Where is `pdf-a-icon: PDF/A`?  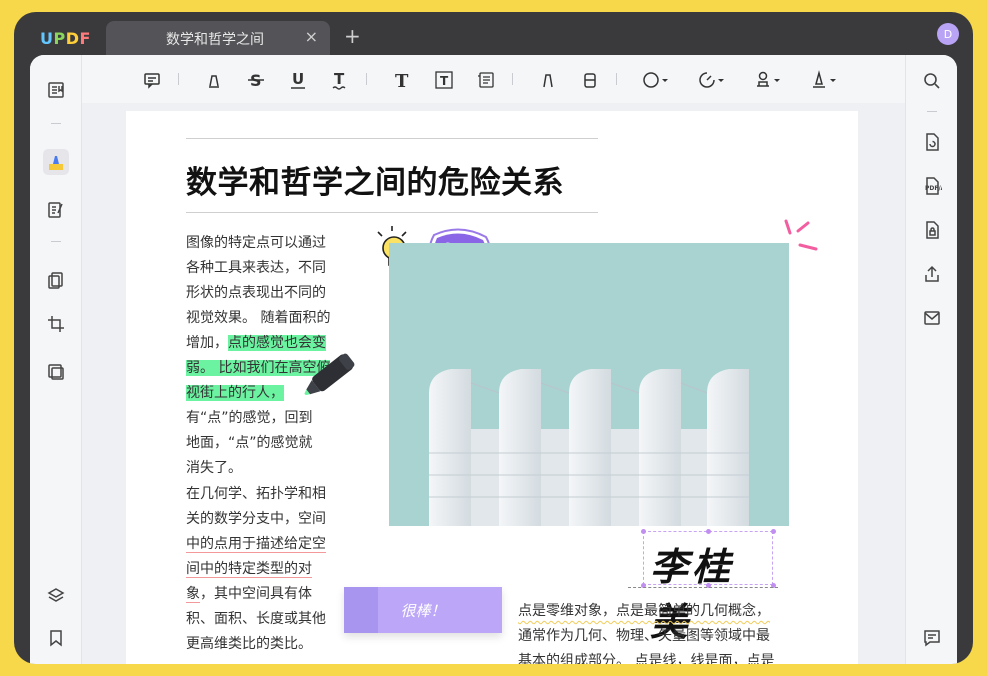
pdf-a-icon: PDF/A is located at coordinates (932, 186).